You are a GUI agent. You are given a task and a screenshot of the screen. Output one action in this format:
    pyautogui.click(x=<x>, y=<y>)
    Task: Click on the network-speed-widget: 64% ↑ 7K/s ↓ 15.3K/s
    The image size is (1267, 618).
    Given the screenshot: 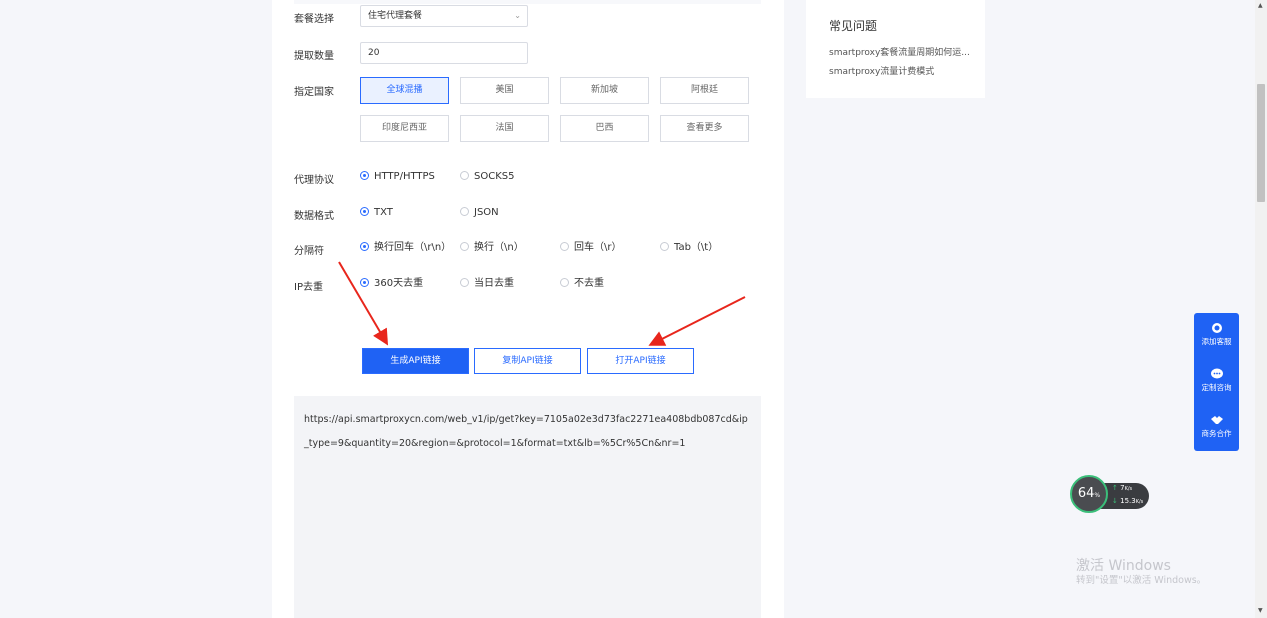 What is the action you would take?
    pyautogui.click(x=1110, y=495)
    